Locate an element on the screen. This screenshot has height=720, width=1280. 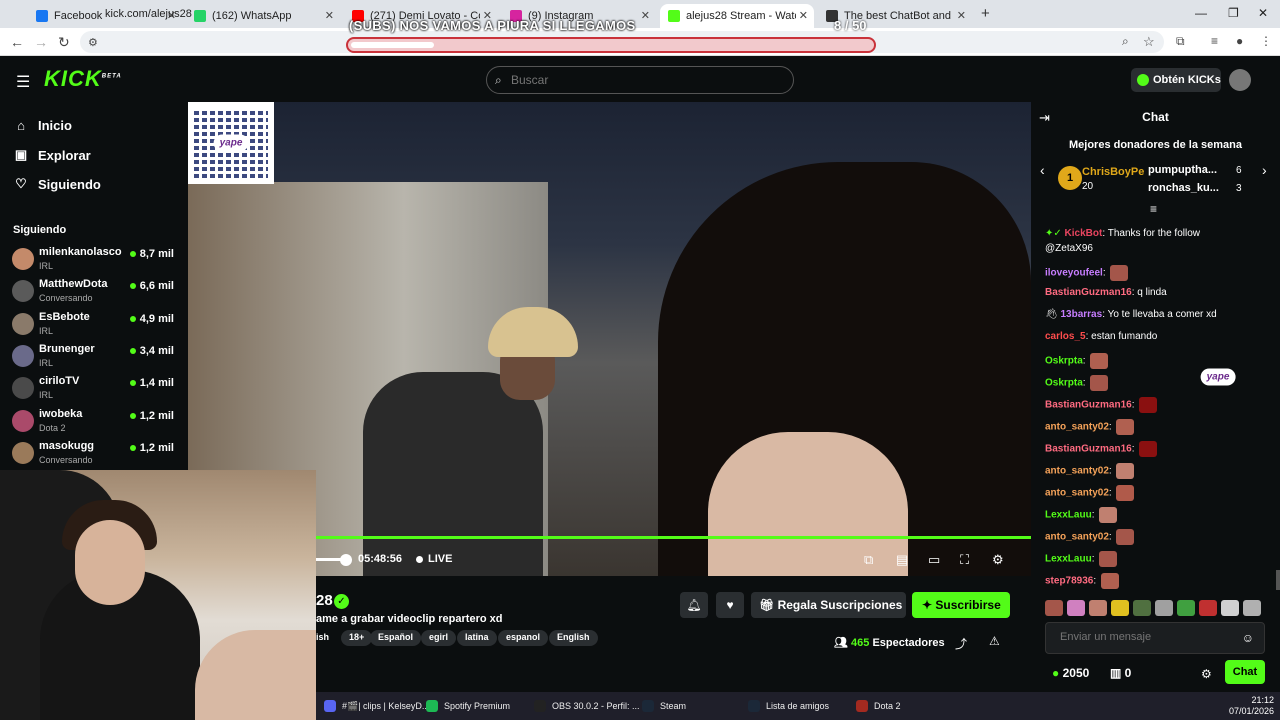
sidebar-item-inicio: ⌂ Inicio is located at coordinates (43, 125).